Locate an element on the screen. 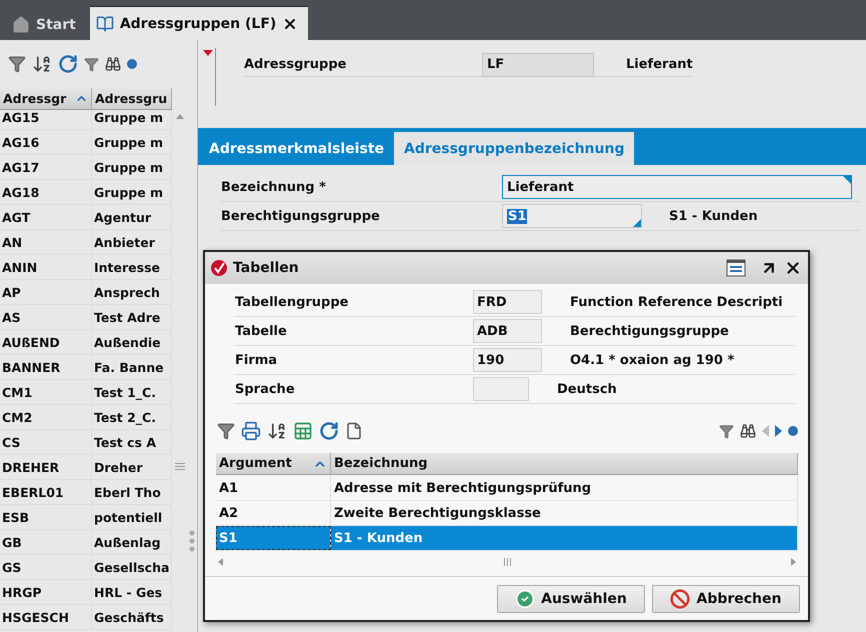 The height and width of the screenshot is (632, 866). layout-icon is located at coordinates (736, 268).